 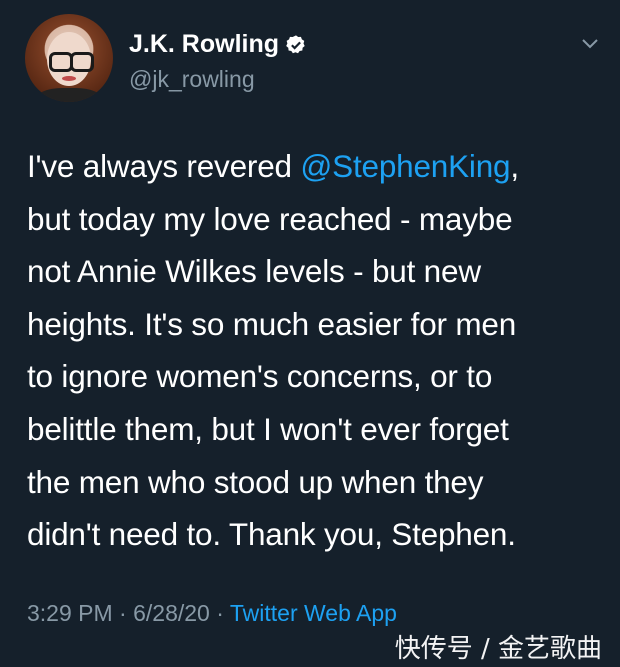 What do you see at coordinates (69, 95) in the screenshot?
I see `avatar-shirt` at bounding box center [69, 95].